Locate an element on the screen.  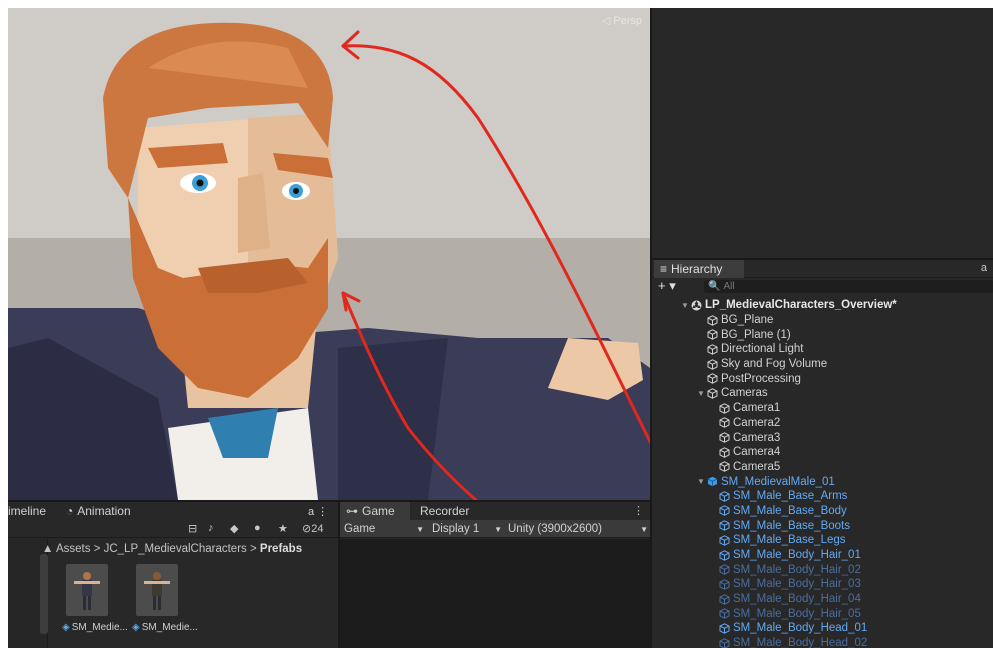
tab-timeline: imeline is located at coordinates (27, 511).